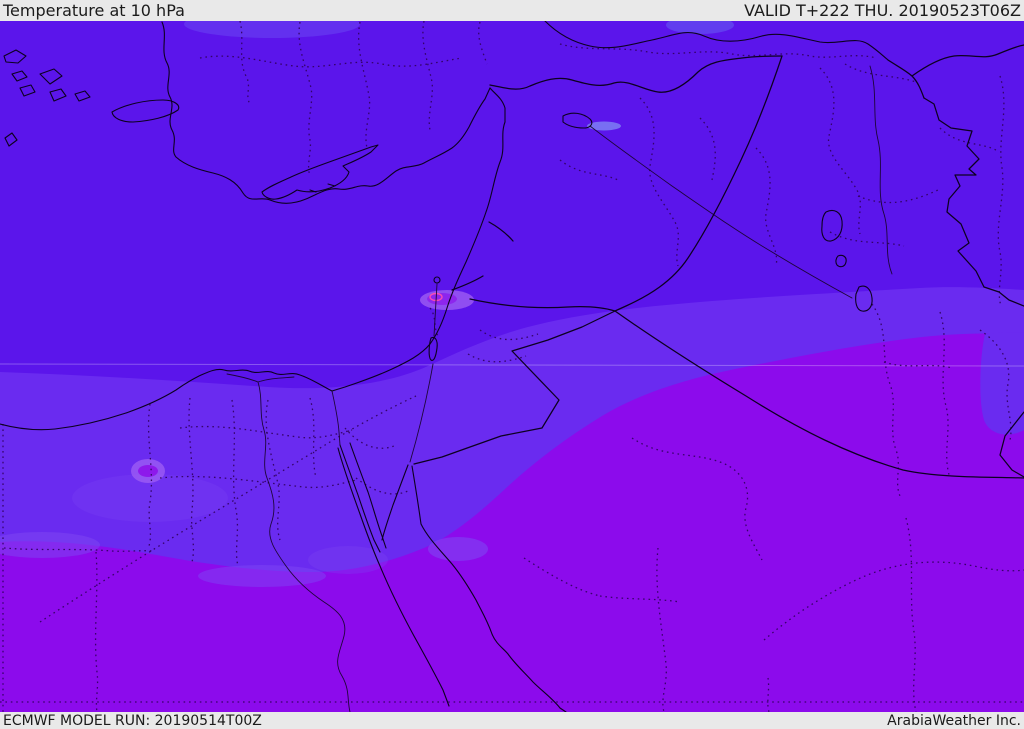 The image size is (1024, 729). What do you see at coordinates (954, 720) in the screenshot?
I see `brand-label: ArabiaWeather Inc.` at bounding box center [954, 720].